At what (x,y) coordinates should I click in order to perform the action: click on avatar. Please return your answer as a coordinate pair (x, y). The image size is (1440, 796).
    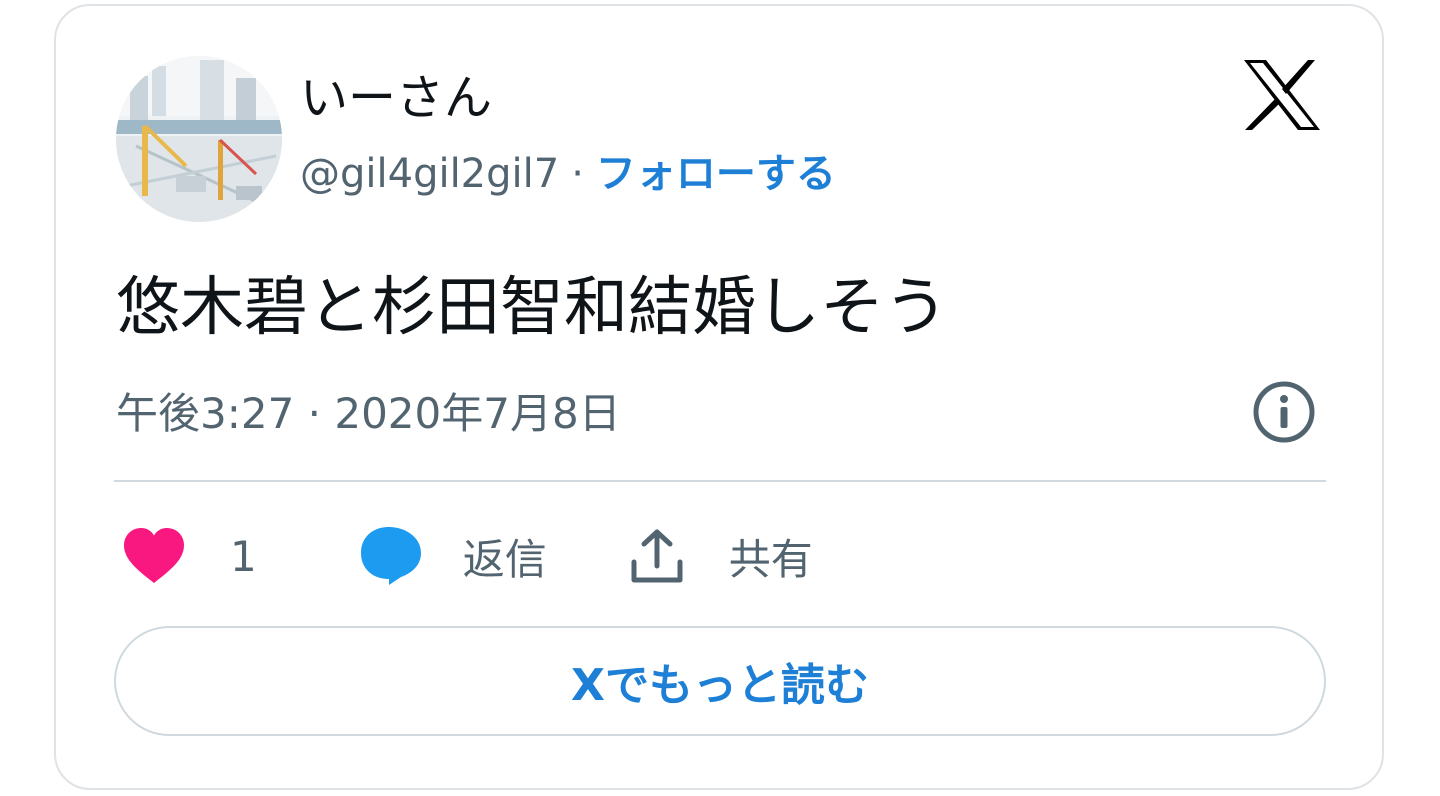
    Looking at the image, I should click on (199, 139).